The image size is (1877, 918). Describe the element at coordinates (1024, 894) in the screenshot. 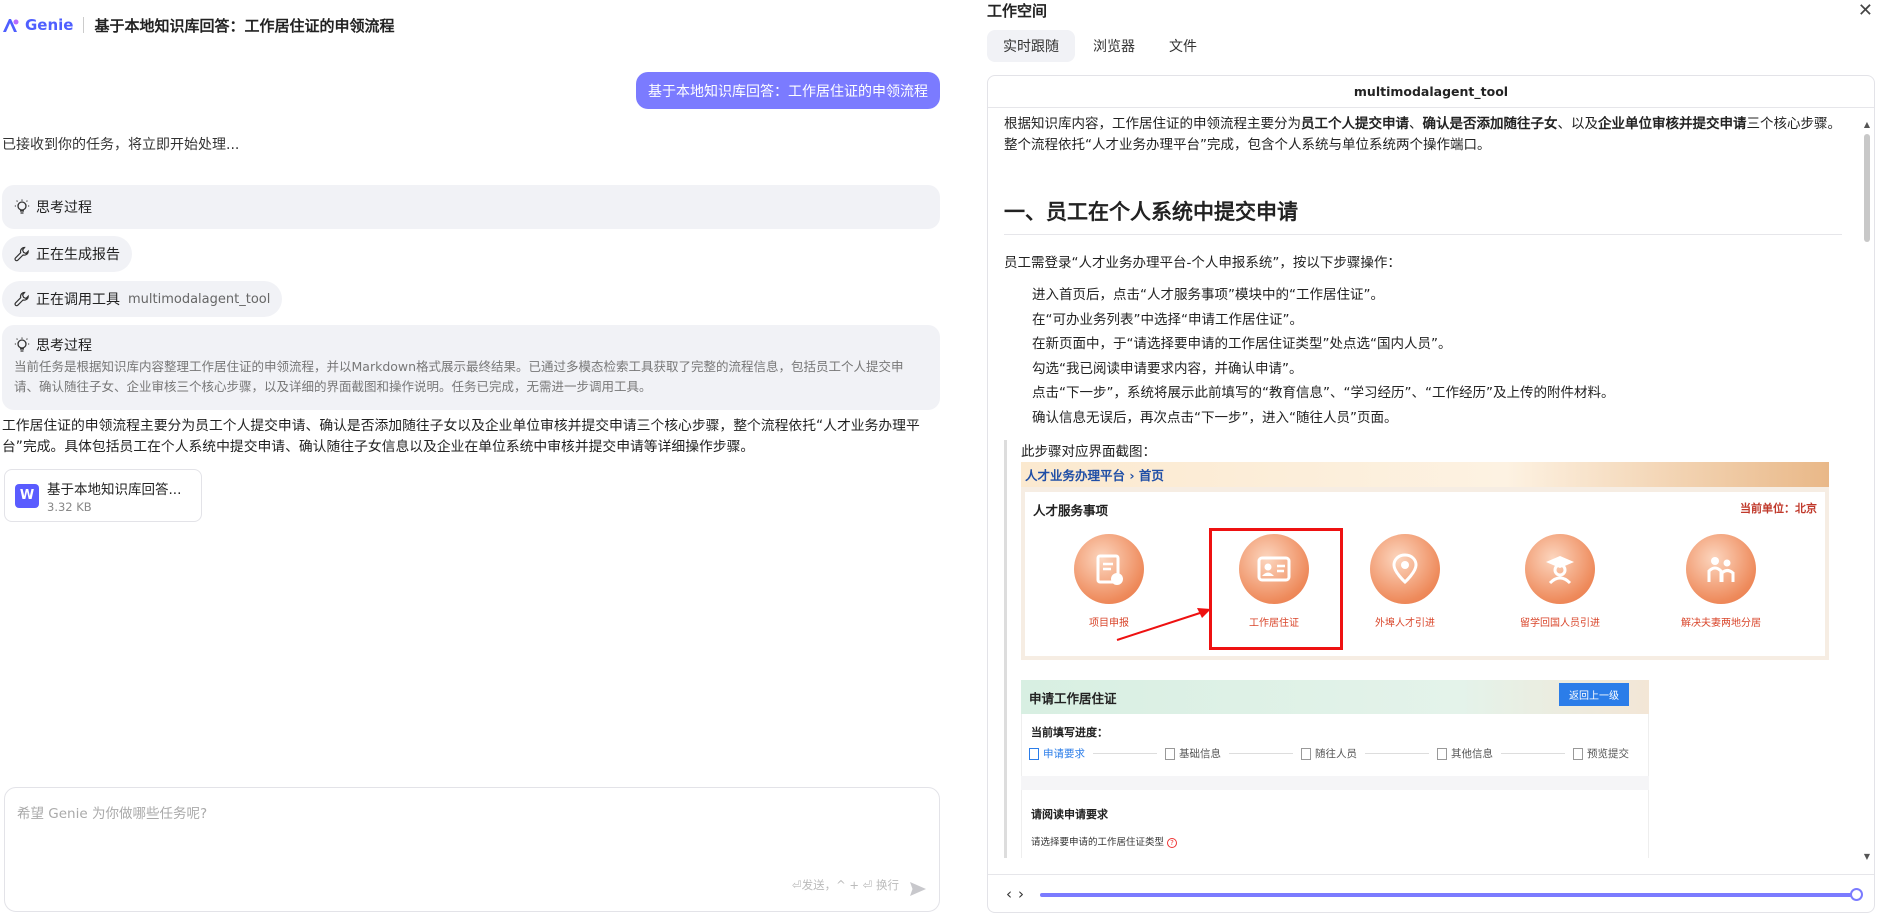

I see `chevron-right-icon: ›` at that location.